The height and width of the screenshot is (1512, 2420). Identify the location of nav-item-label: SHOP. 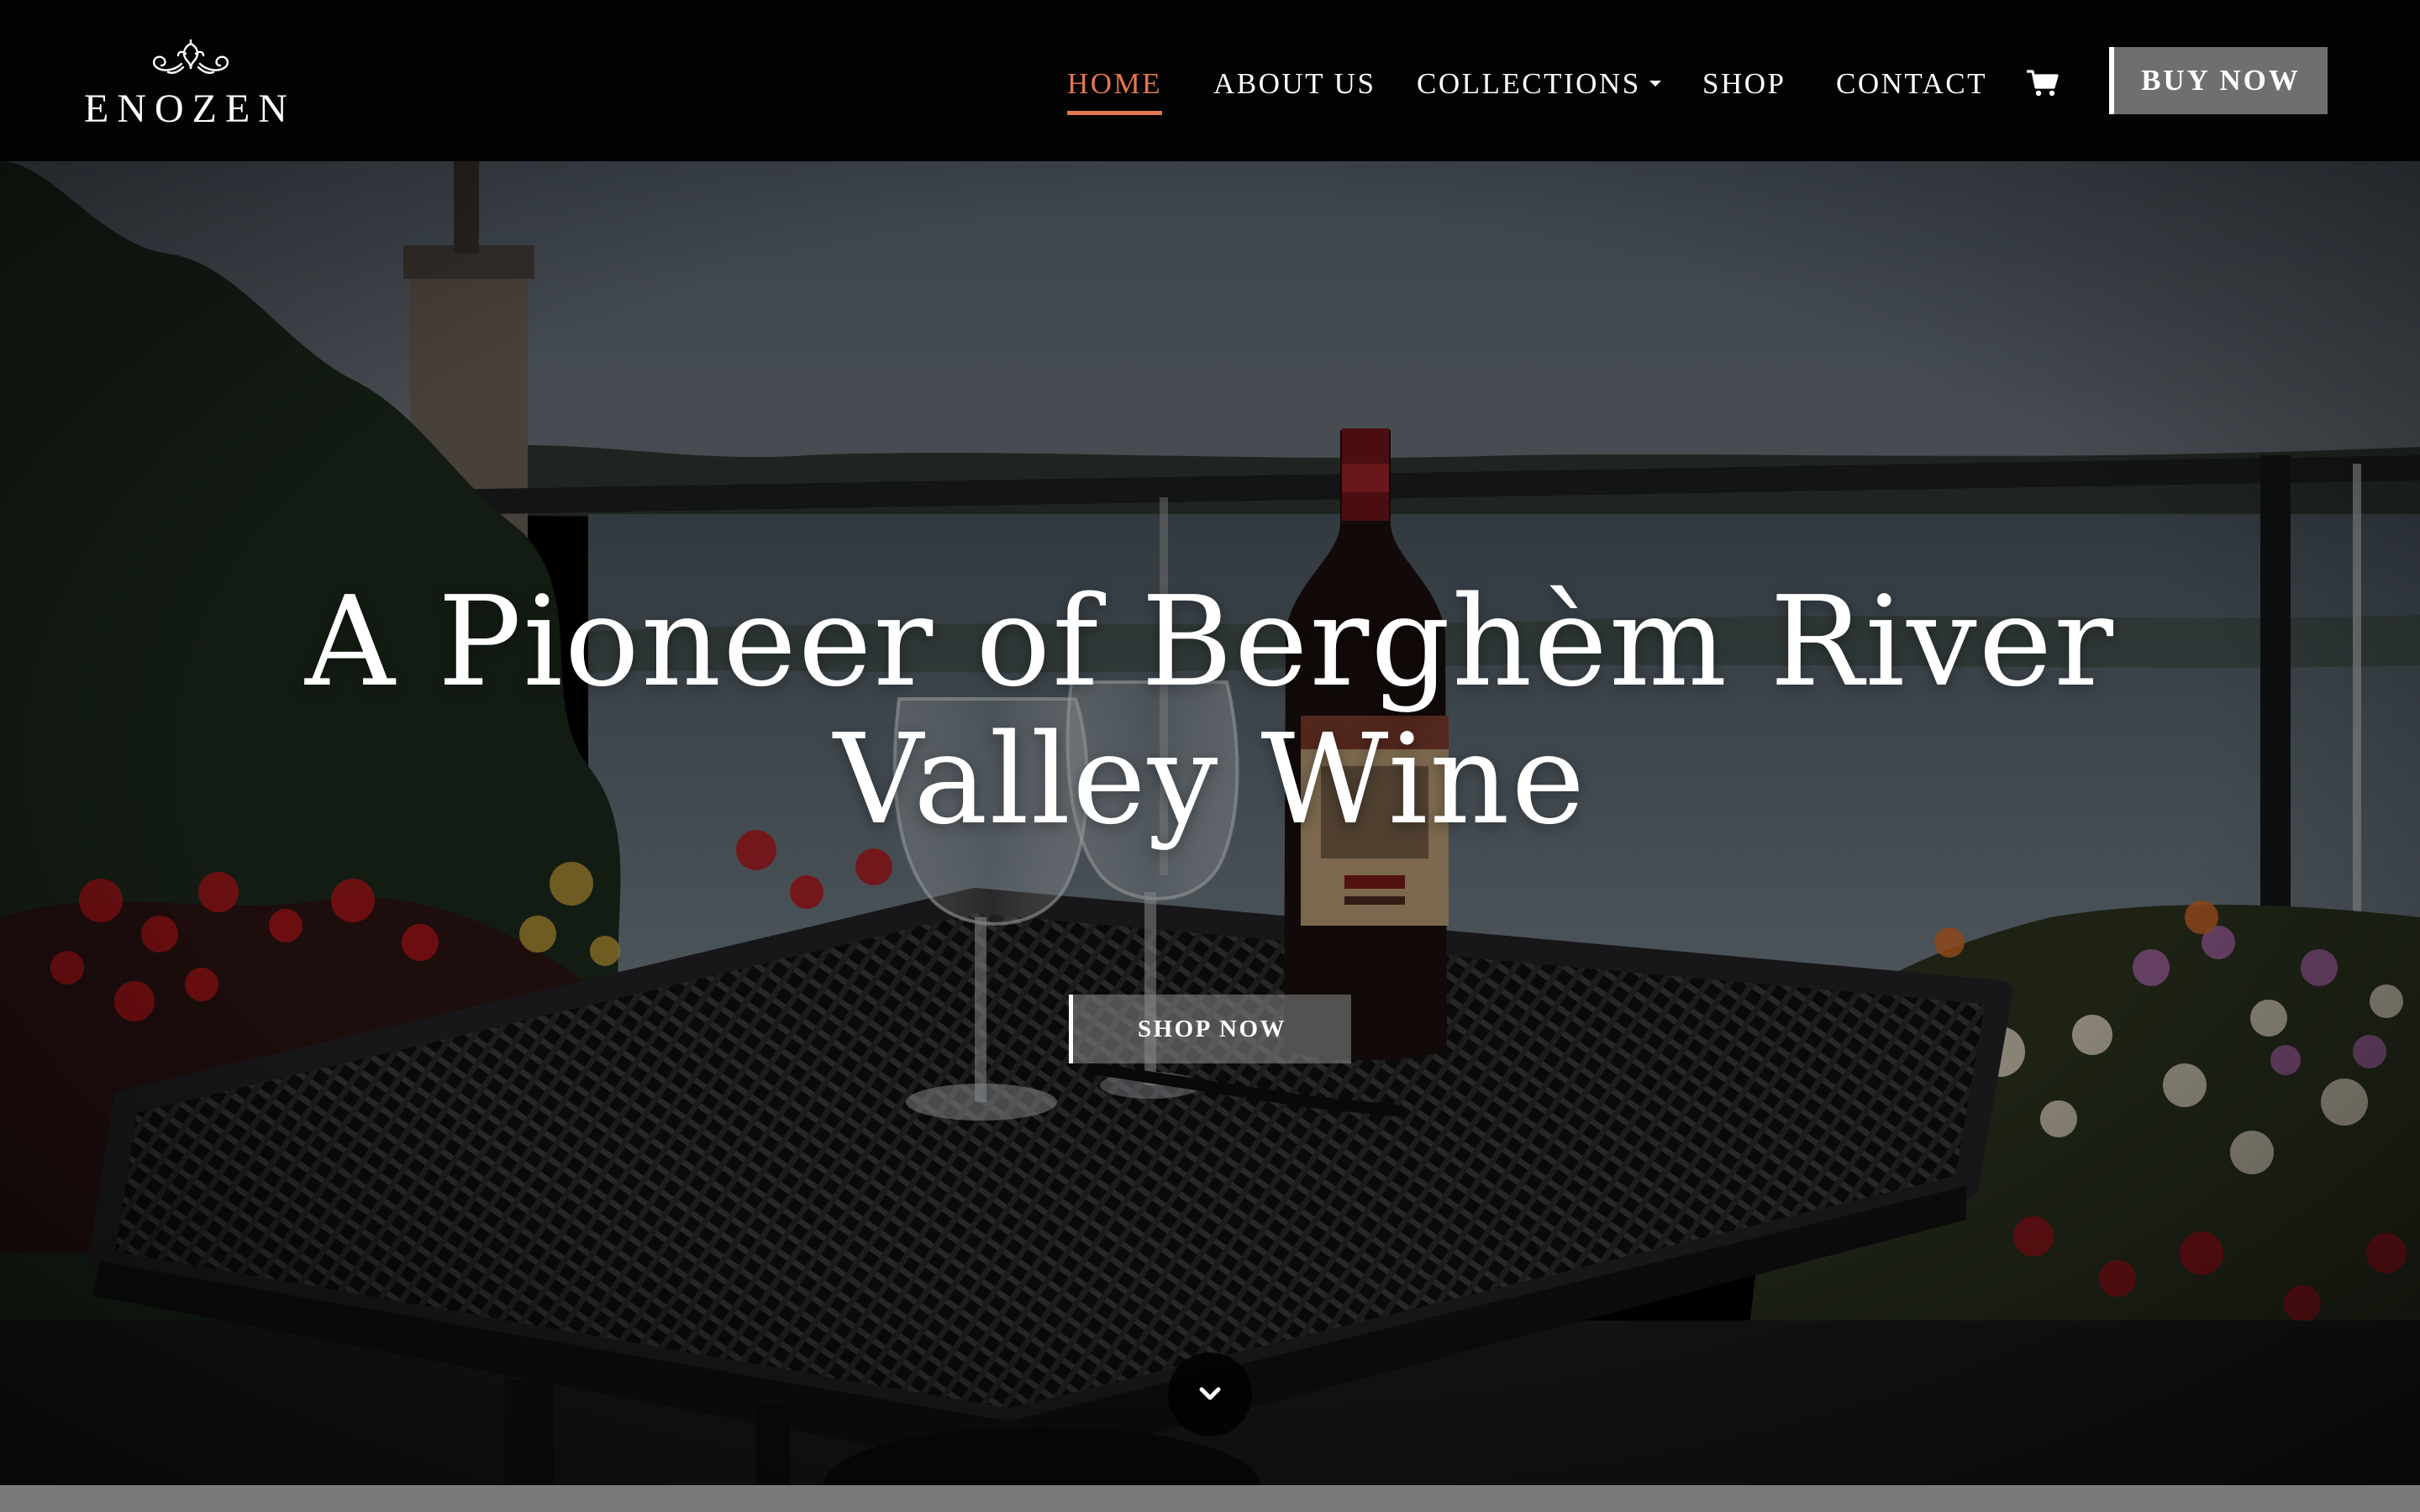
(1744, 83).